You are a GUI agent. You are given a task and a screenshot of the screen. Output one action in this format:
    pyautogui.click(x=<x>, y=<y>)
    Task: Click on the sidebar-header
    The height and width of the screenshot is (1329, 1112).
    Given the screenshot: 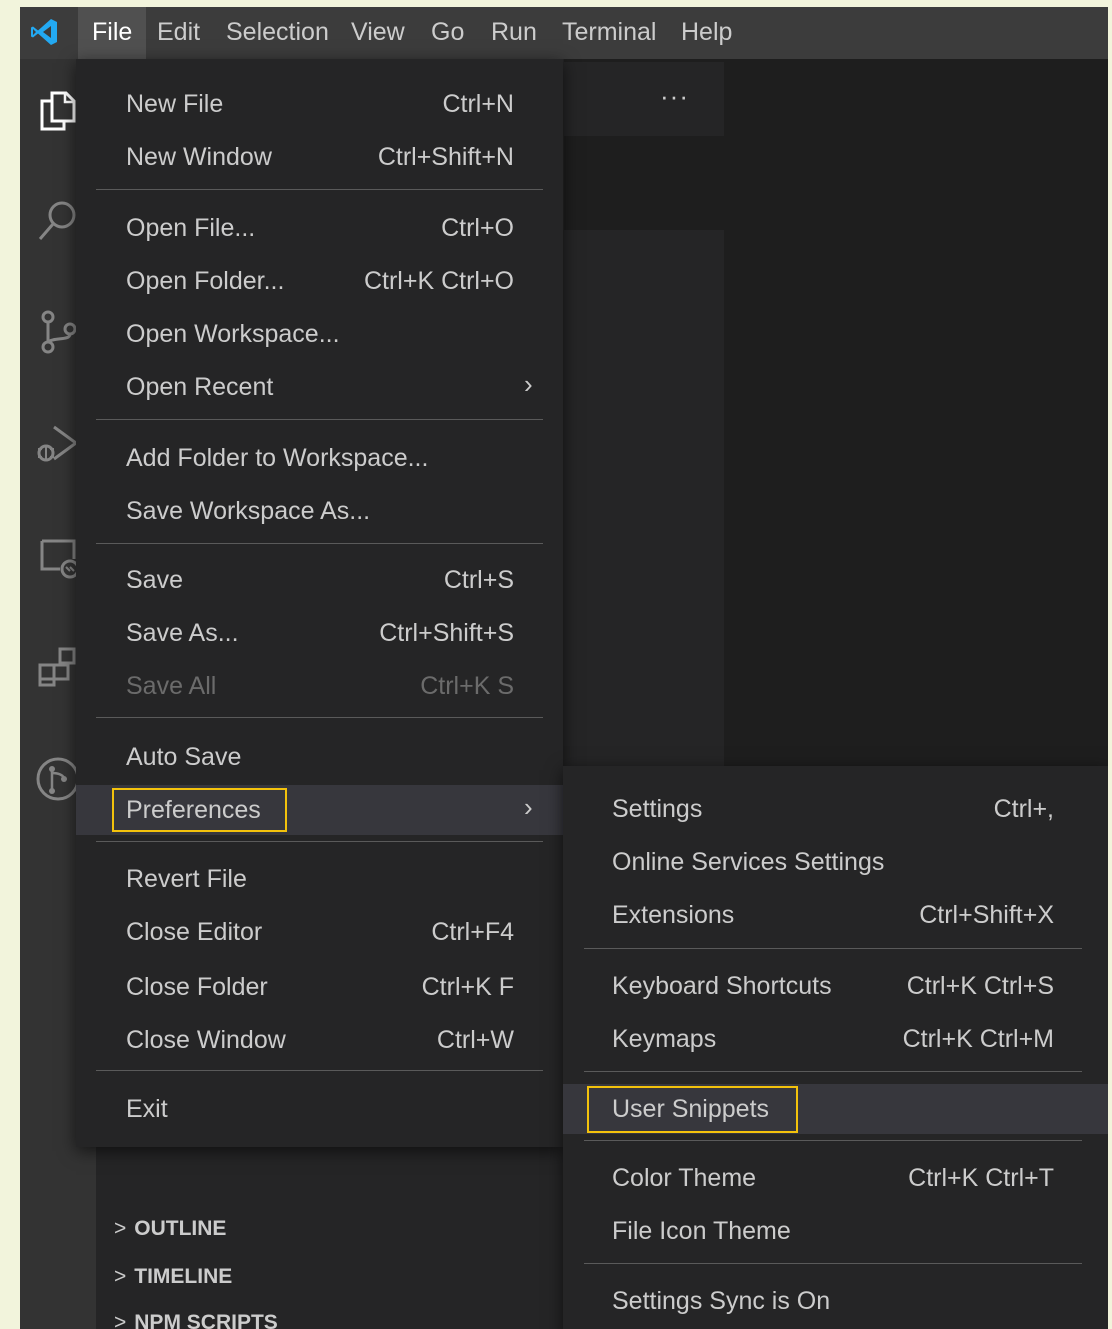 What is the action you would take?
    pyautogui.click(x=644, y=99)
    